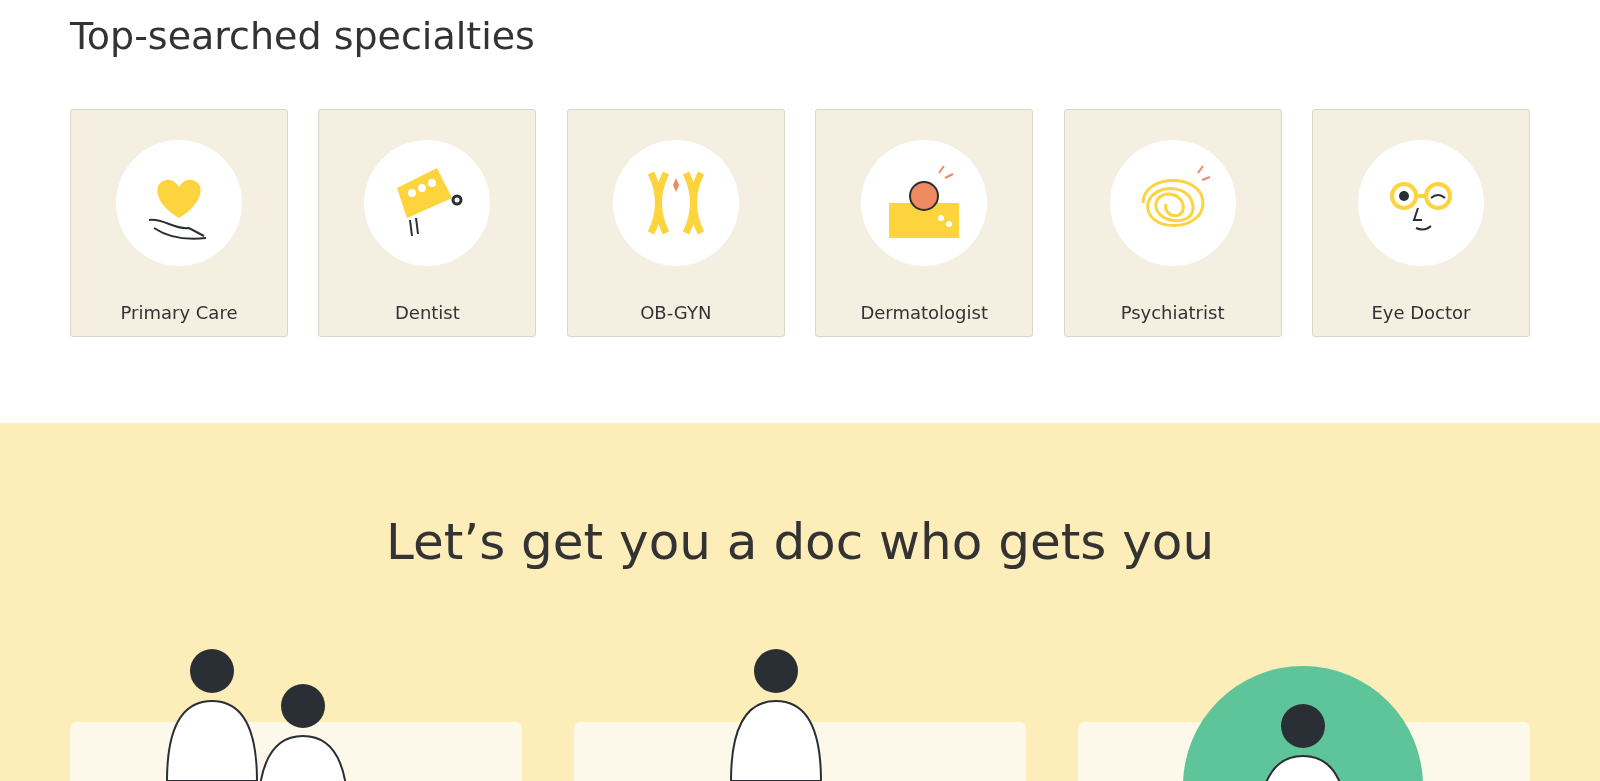  I want to click on specialty-card: Primary Care, so click(179, 223).